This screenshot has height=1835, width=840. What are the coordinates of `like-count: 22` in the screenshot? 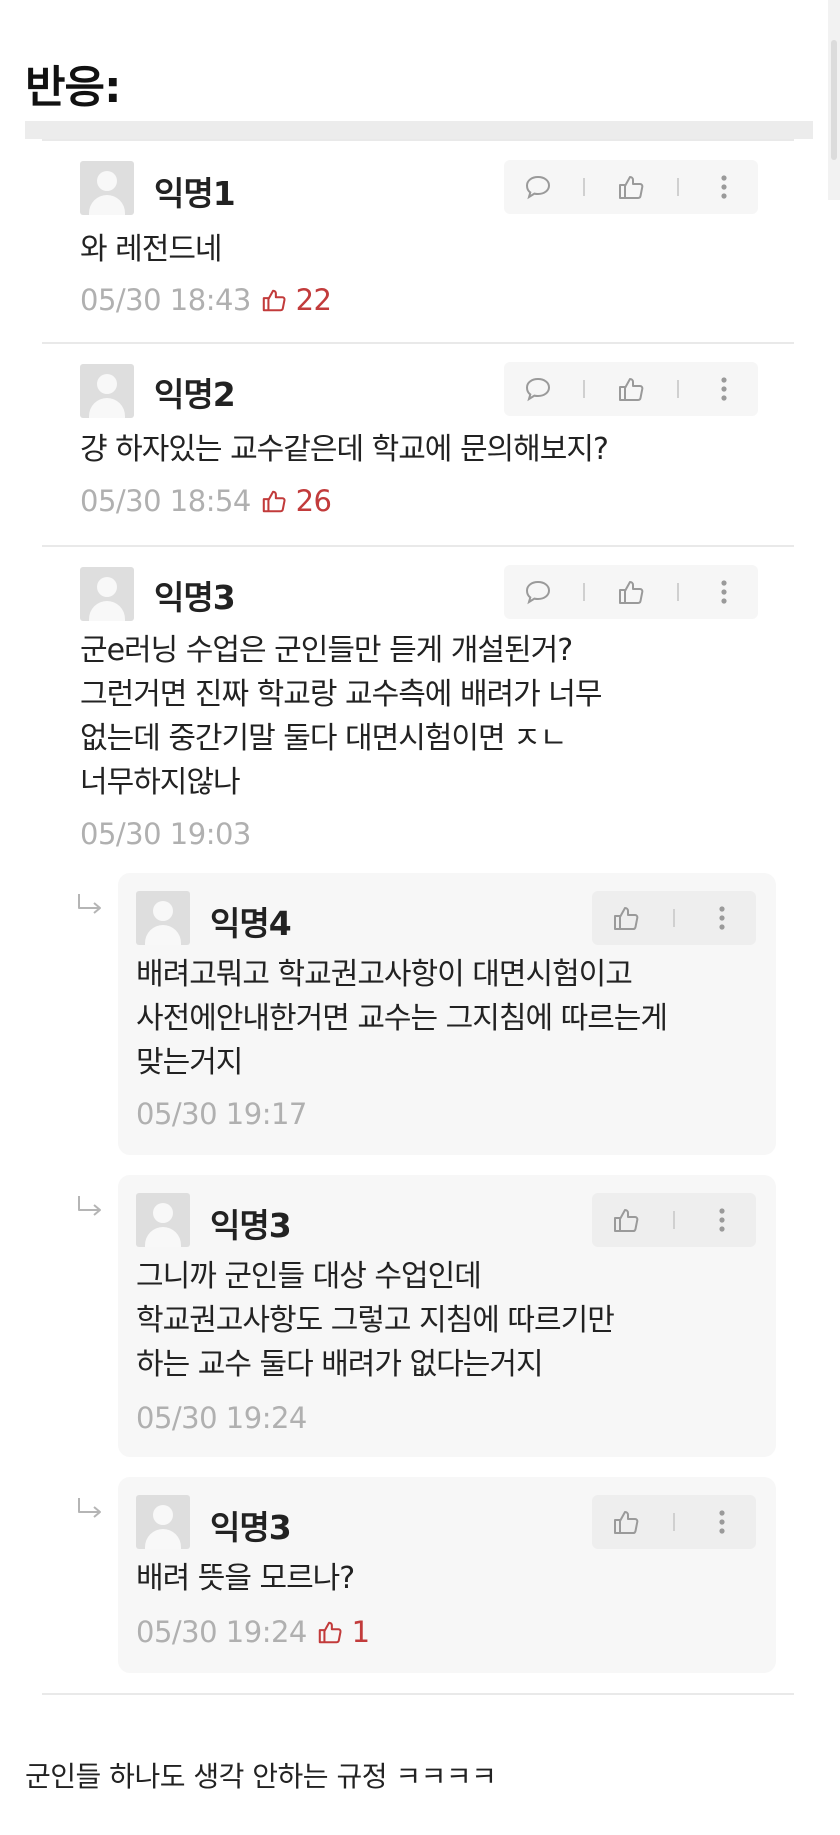 It's located at (296, 300).